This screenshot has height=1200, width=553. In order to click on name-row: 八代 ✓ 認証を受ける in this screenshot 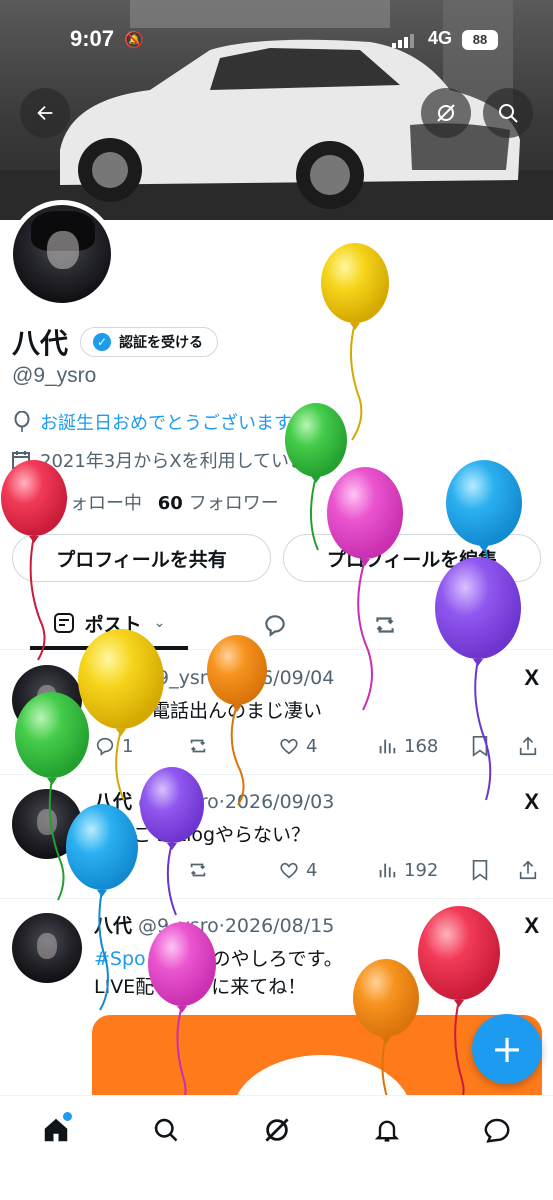, I will do `click(115, 342)`.